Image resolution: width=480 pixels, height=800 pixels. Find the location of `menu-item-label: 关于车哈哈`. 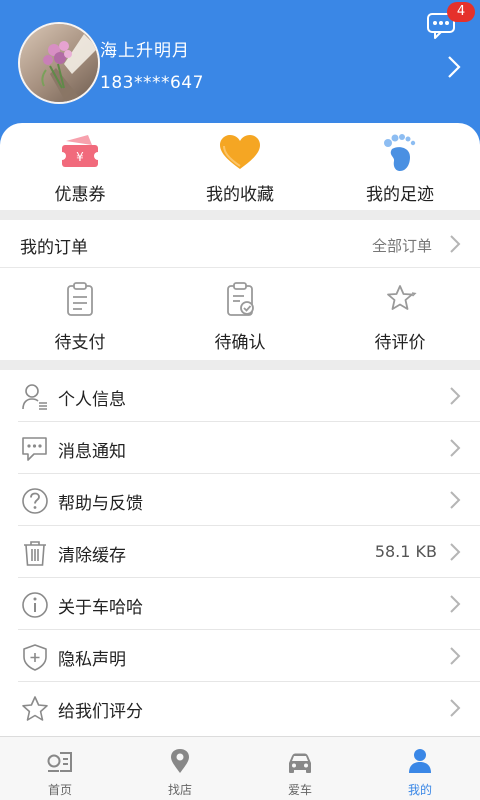

menu-item-label: 关于车哈哈 is located at coordinates (100, 608).